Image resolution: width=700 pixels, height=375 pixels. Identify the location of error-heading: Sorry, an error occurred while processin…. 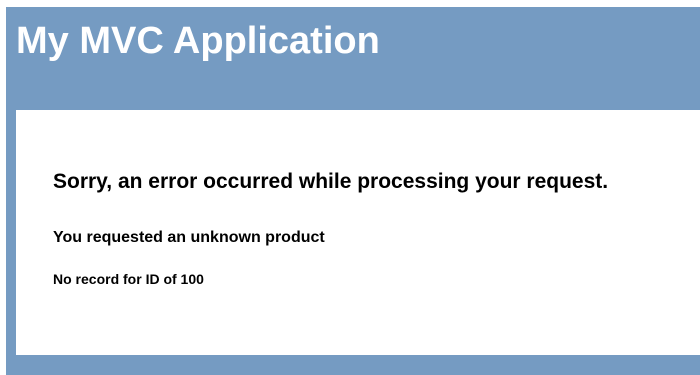
(331, 181).